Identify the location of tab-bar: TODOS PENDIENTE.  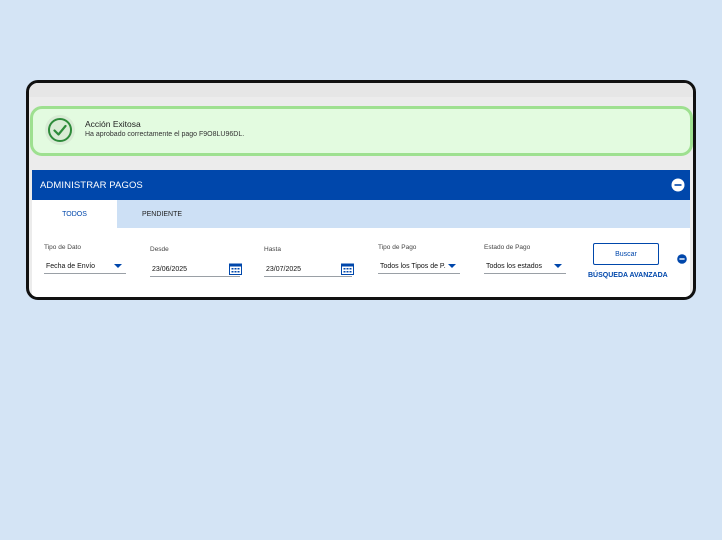
(361, 214).